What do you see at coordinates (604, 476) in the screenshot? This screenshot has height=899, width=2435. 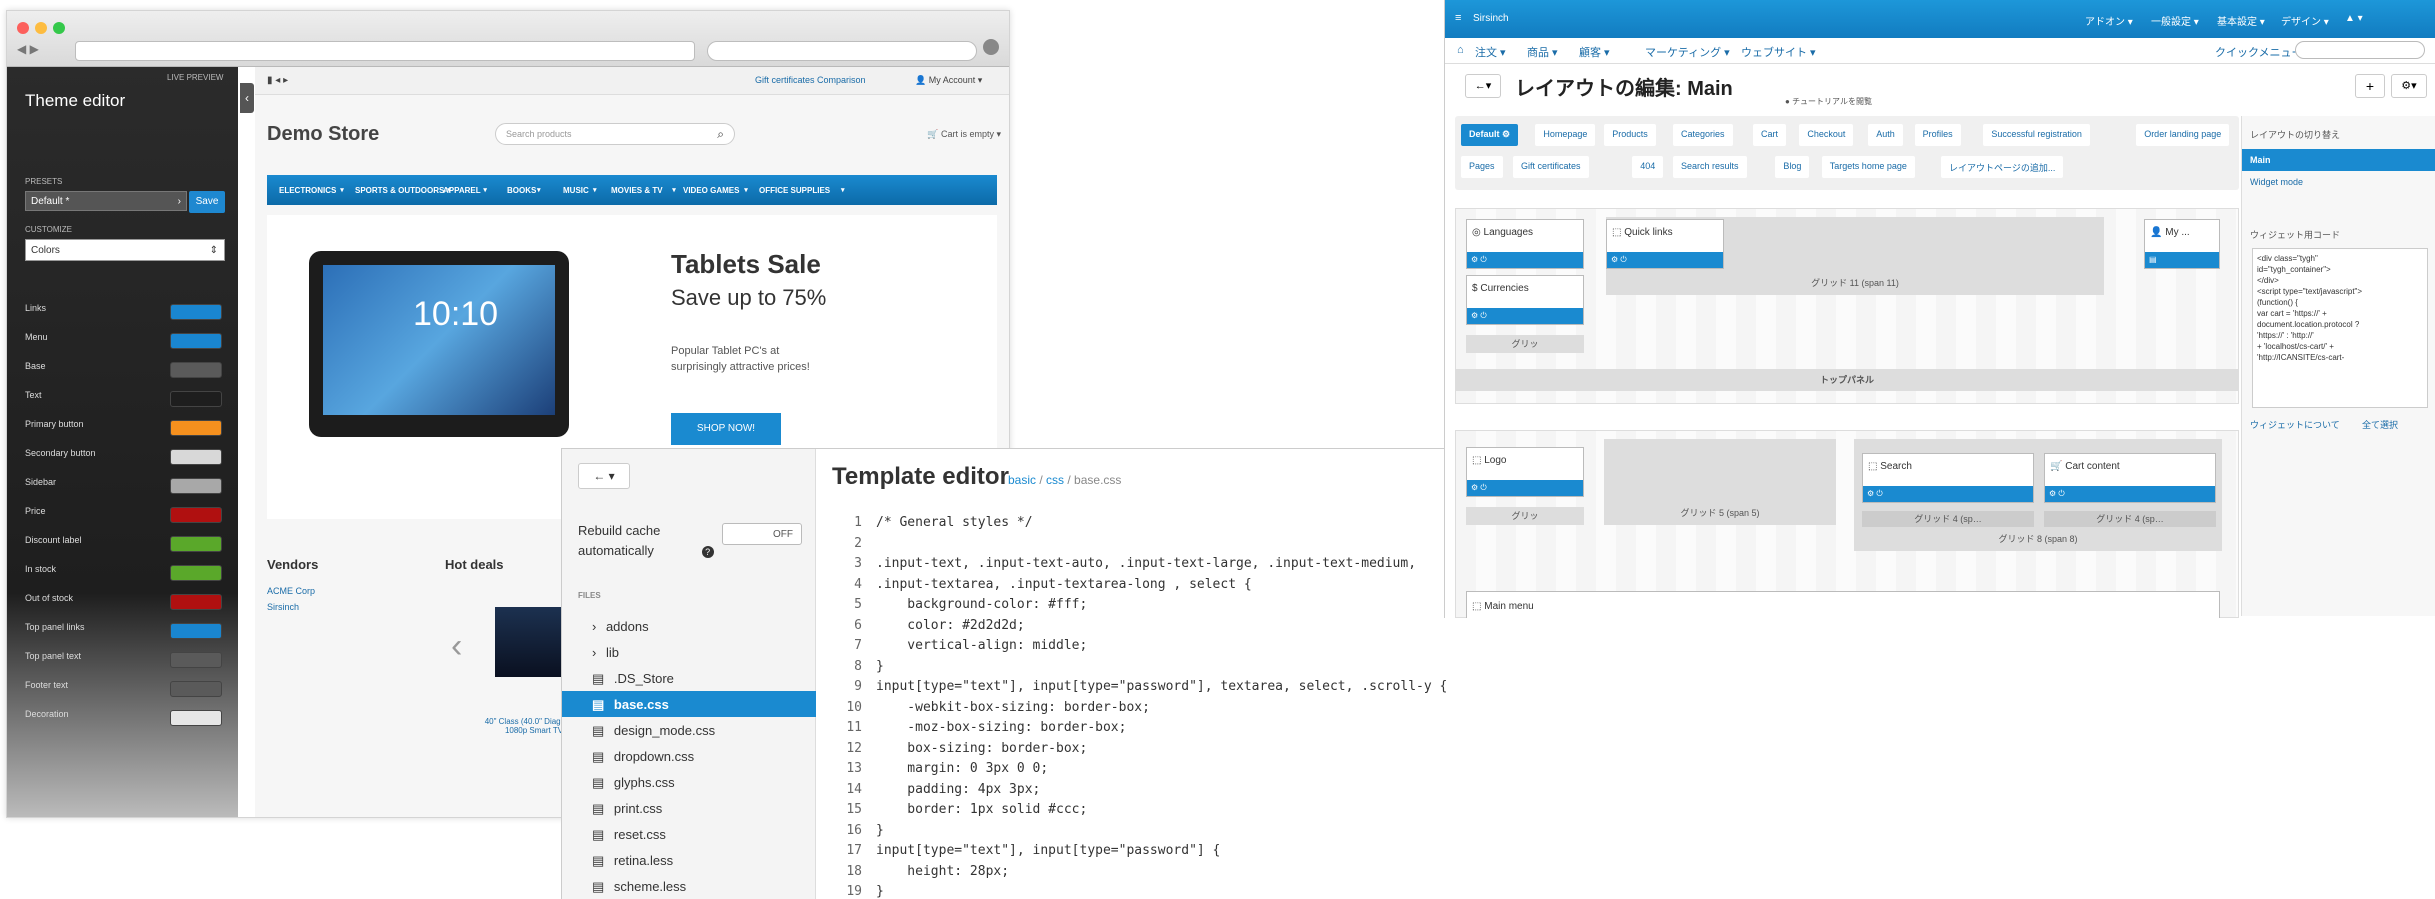 I see `back-button: ← ▾` at bounding box center [604, 476].